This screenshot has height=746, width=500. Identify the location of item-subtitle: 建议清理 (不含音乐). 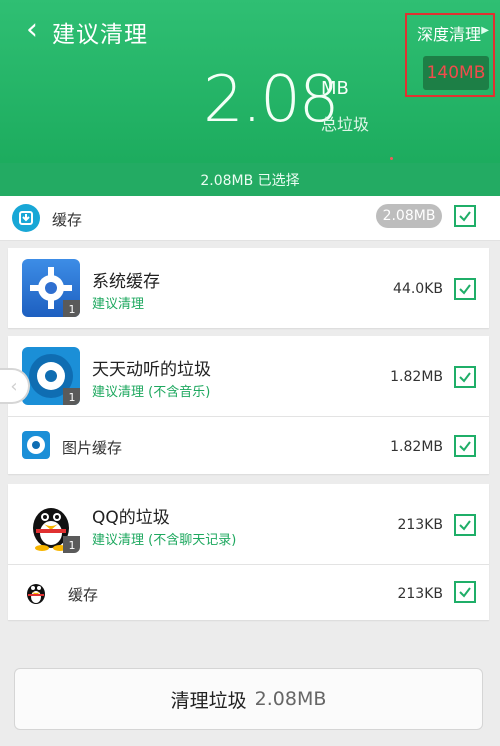
(151, 392).